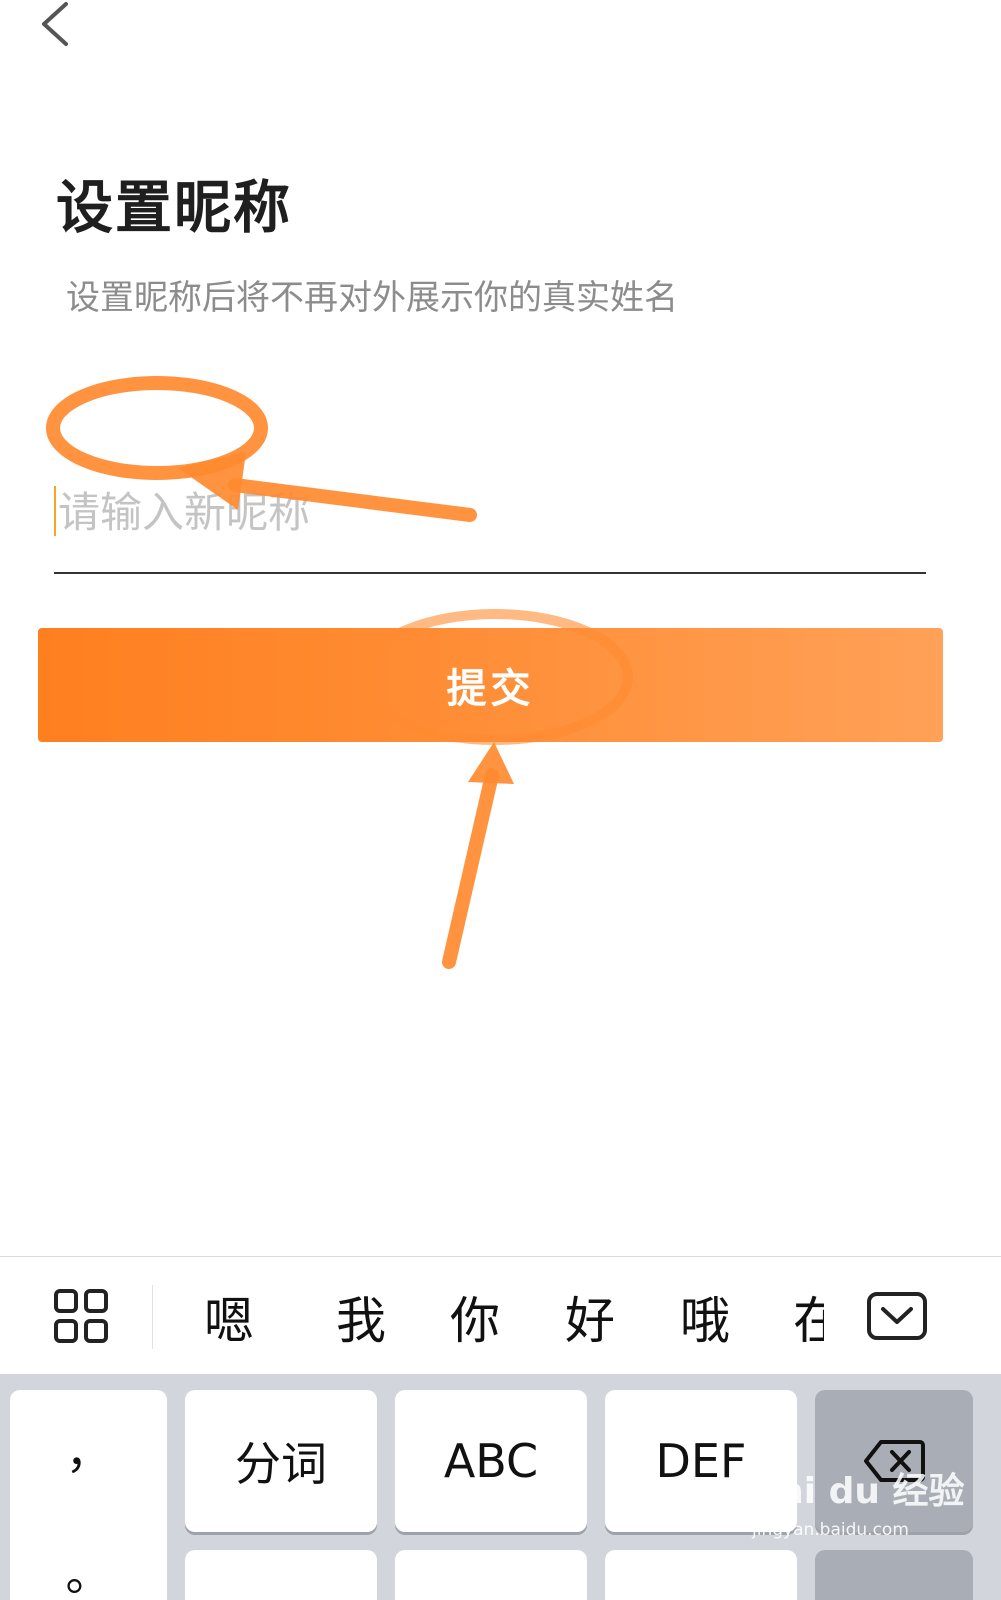 Image resolution: width=1001 pixels, height=1600 pixels. What do you see at coordinates (470, 868) in the screenshot?
I see `annotation-arrow-submit-shaft` at bounding box center [470, 868].